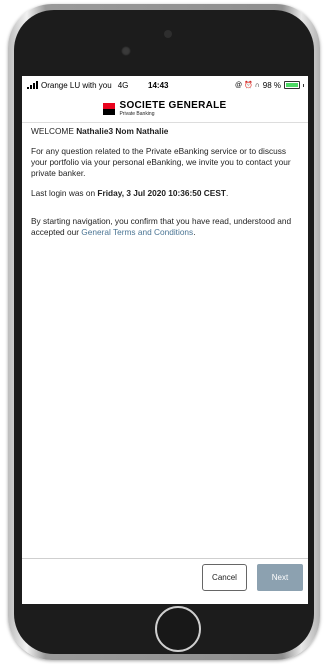 This screenshot has height=664, width=328. Describe the element at coordinates (54, 131) in the screenshot. I see `welcome-prefix: WELCOME` at that location.